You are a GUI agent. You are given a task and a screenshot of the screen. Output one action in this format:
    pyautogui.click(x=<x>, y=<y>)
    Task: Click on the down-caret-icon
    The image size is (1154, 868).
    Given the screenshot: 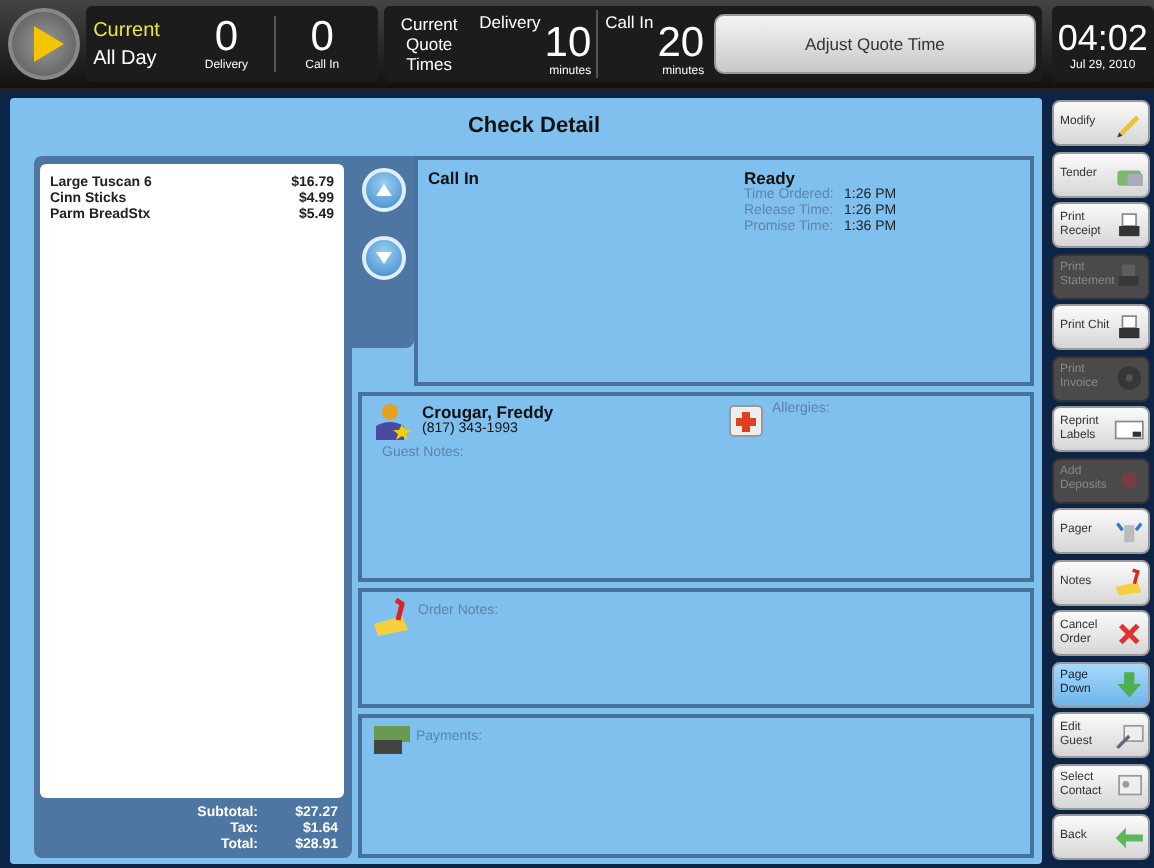 What is the action you would take?
    pyautogui.click(x=383, y=258)
    